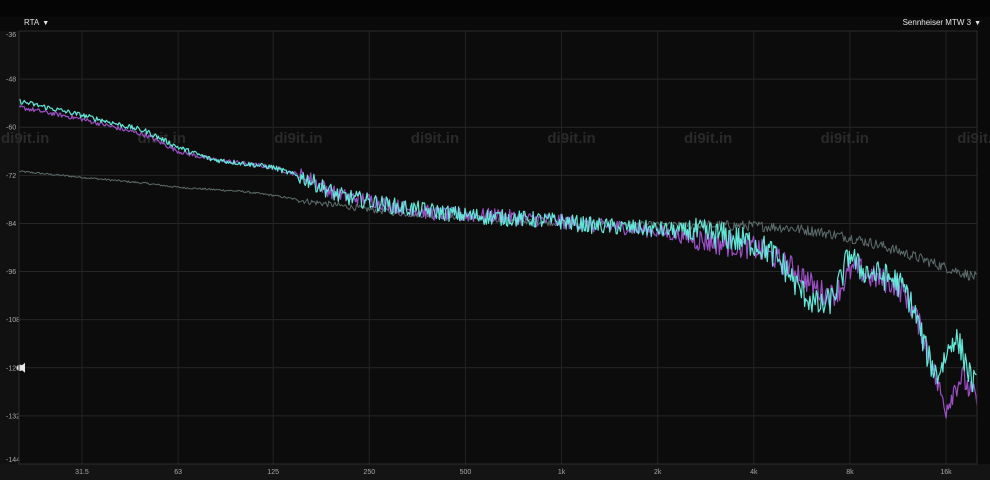 This screenshot has width=990, height=480. Describe the element at coordinates (11, 128) in the screenshot. I see `y-tick-label: -60` at that location.